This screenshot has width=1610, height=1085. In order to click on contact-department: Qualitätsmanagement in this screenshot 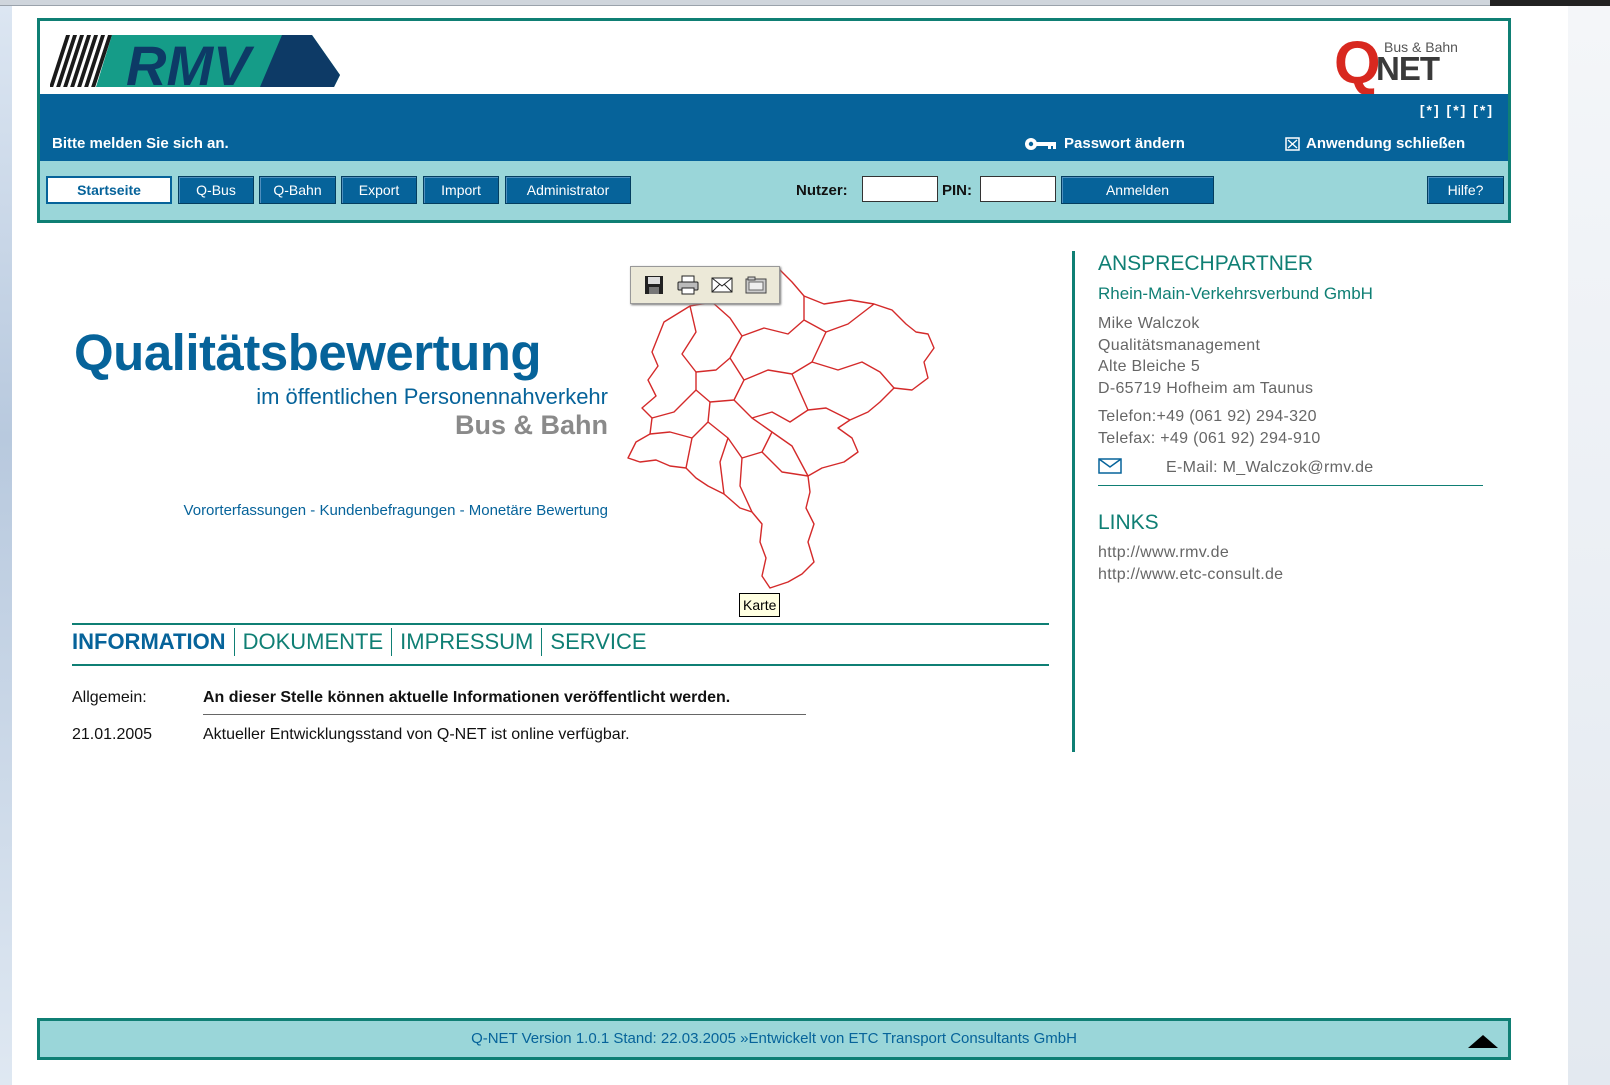, I will do `click(1179, 345)`.